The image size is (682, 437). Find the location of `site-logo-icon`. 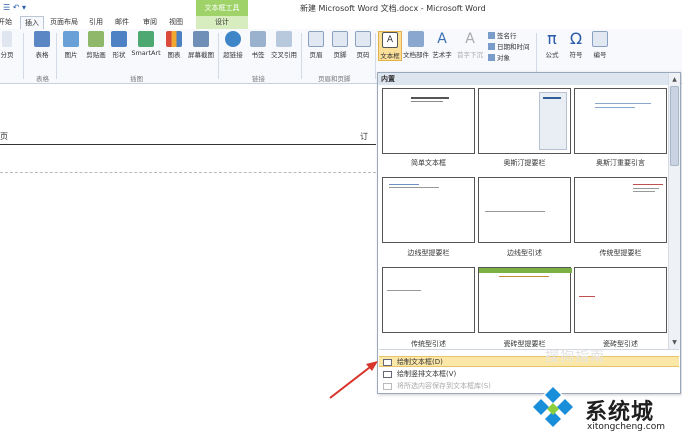

site-logo-icon is located at coordinates (553, 409).